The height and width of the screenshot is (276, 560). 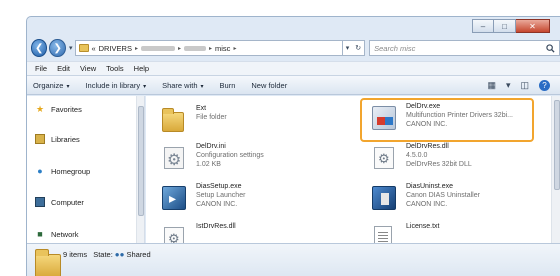 I want to click on status-text: 9 items State: ●● Shared, so click(x=107, y=254).